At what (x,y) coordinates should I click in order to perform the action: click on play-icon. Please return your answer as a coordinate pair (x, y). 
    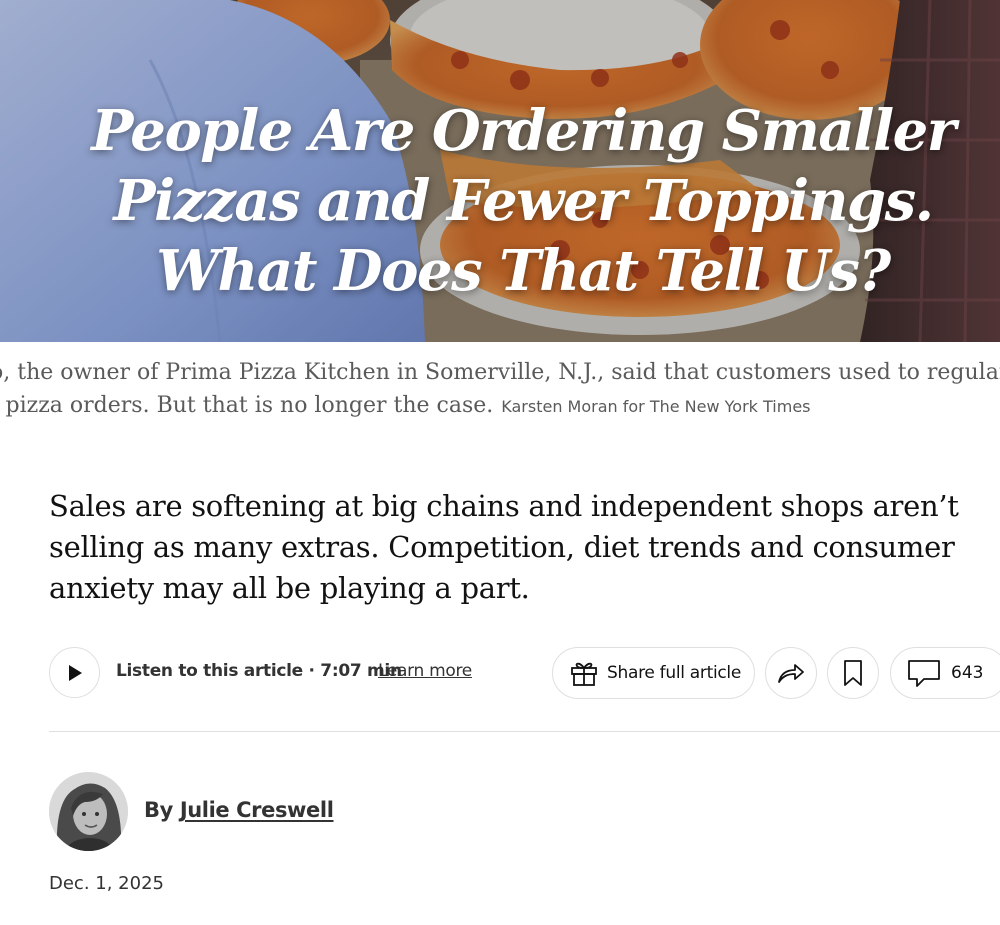
    Looking at the image, I should click on (75, 672).